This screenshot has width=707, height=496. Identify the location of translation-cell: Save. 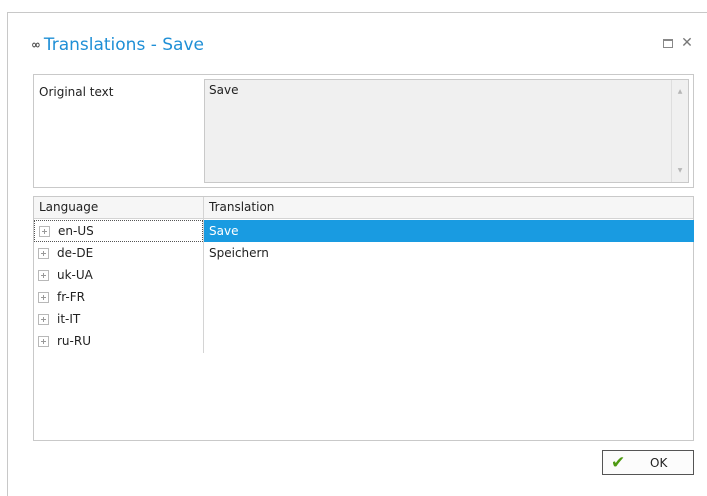
(449, 231).